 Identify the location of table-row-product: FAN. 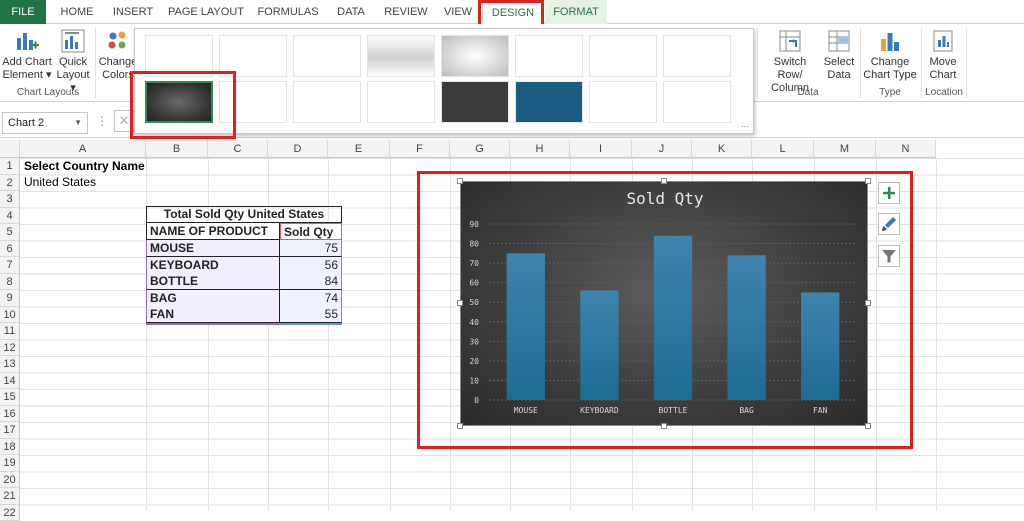
(213, 314).